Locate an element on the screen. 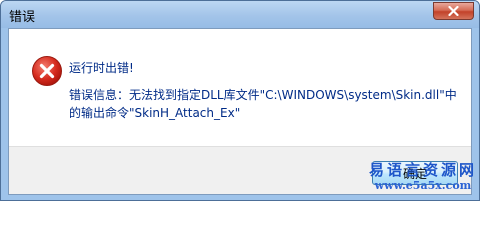 Image resolution: width=480 pixels, height=240 pixels. close-button is located at coordinates (453, 11).